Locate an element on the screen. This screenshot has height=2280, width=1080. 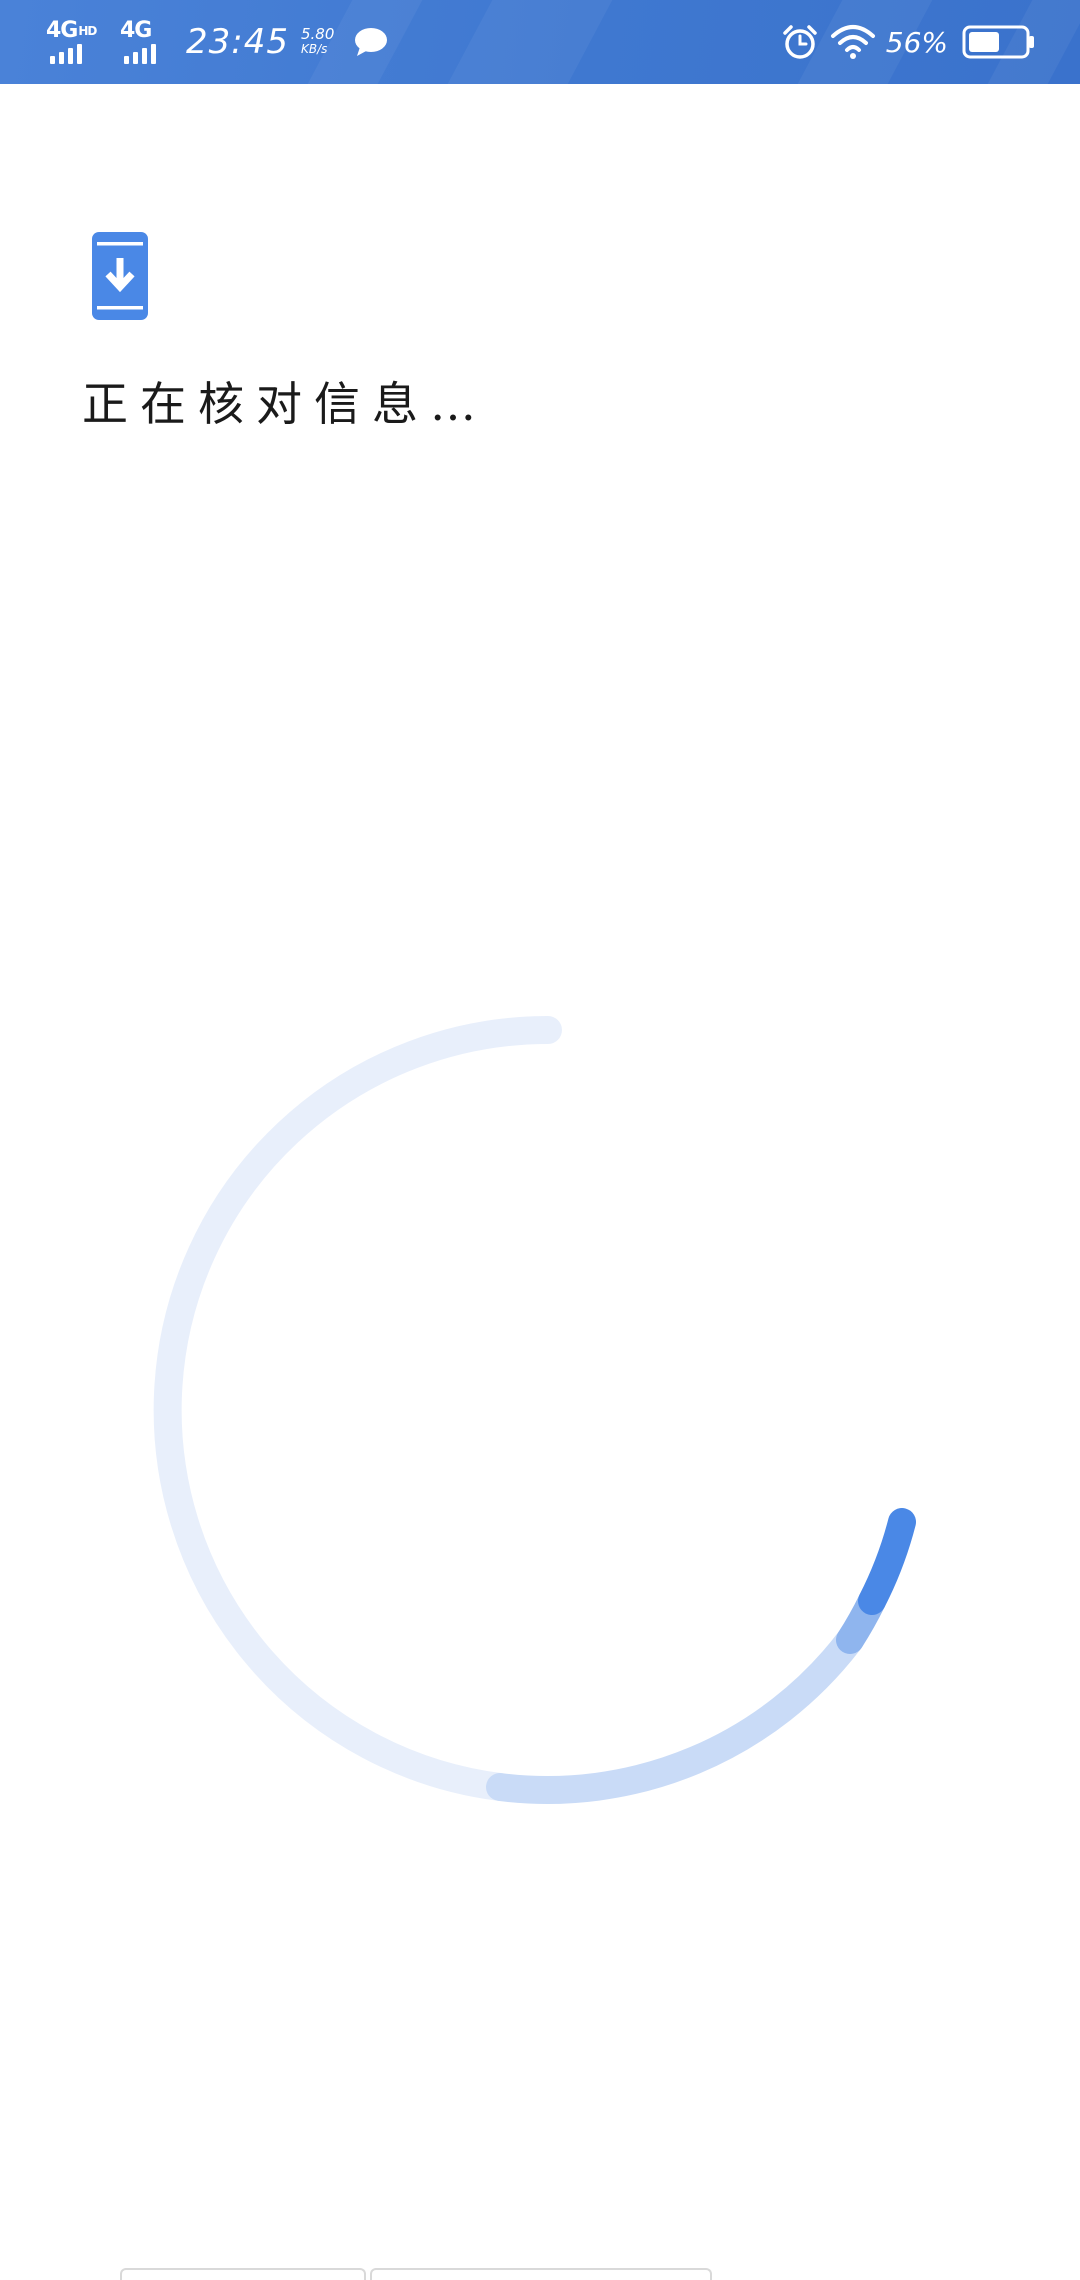
bottom-button-left is located at coordinates (243, 2274).